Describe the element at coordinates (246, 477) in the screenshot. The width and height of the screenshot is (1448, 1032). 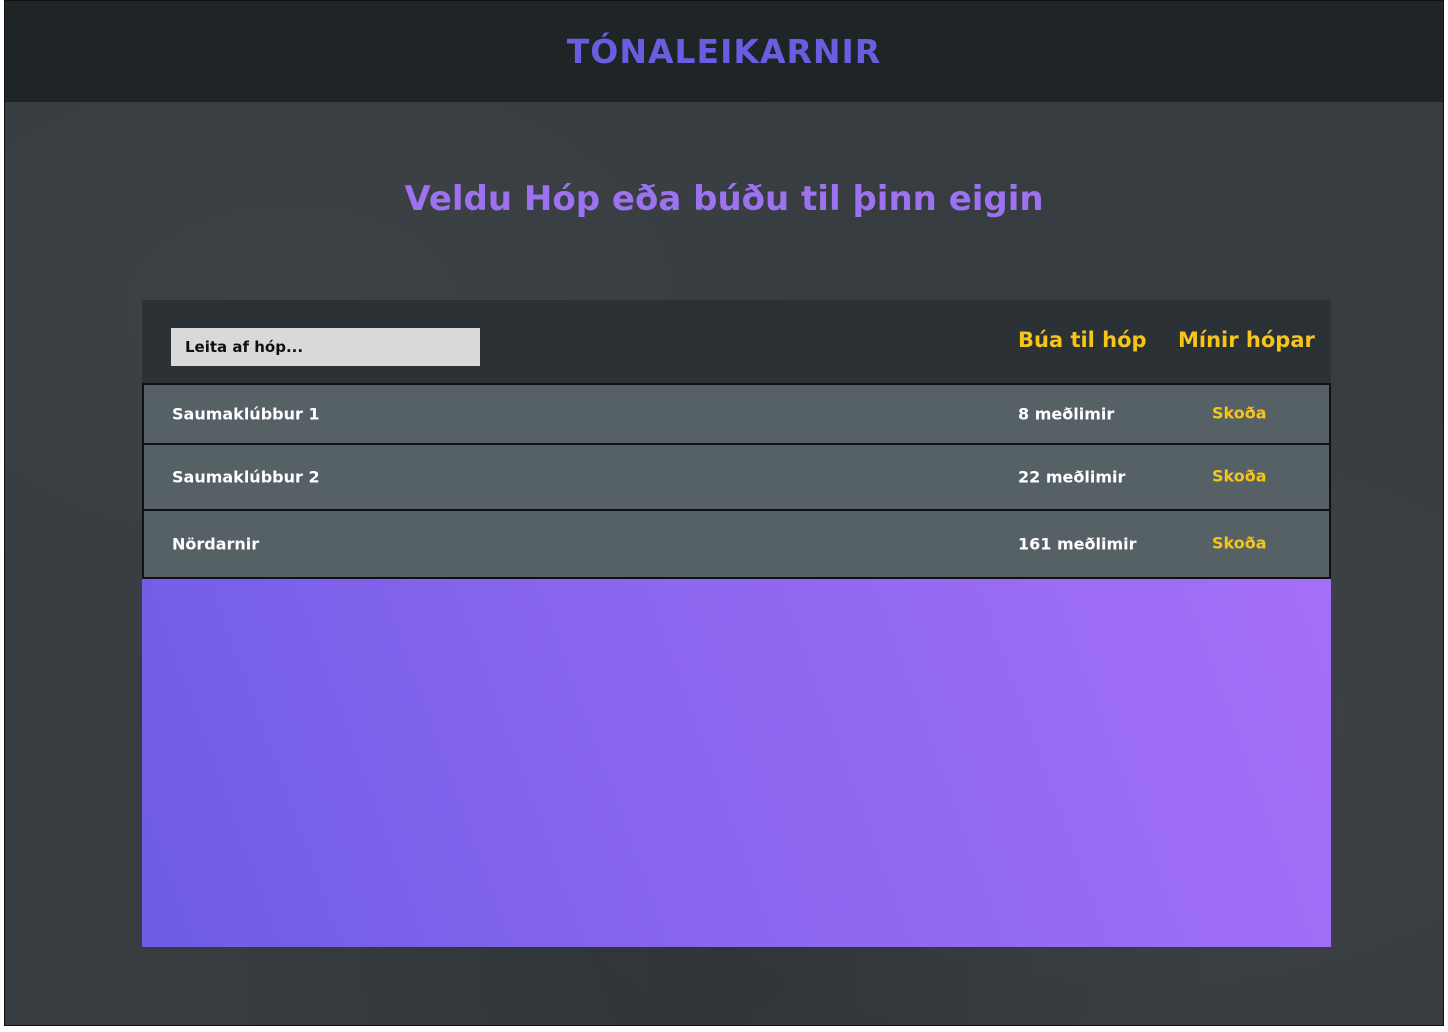
I see `group-name: Saumaklúbbur 2` at that location.